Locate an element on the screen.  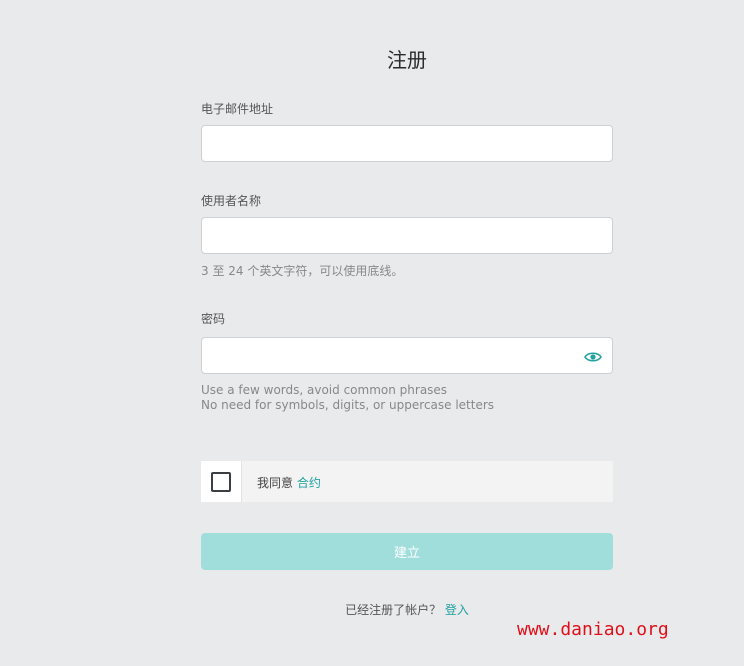
agreement-label: 我同意 is located at coordinates (275, 483).